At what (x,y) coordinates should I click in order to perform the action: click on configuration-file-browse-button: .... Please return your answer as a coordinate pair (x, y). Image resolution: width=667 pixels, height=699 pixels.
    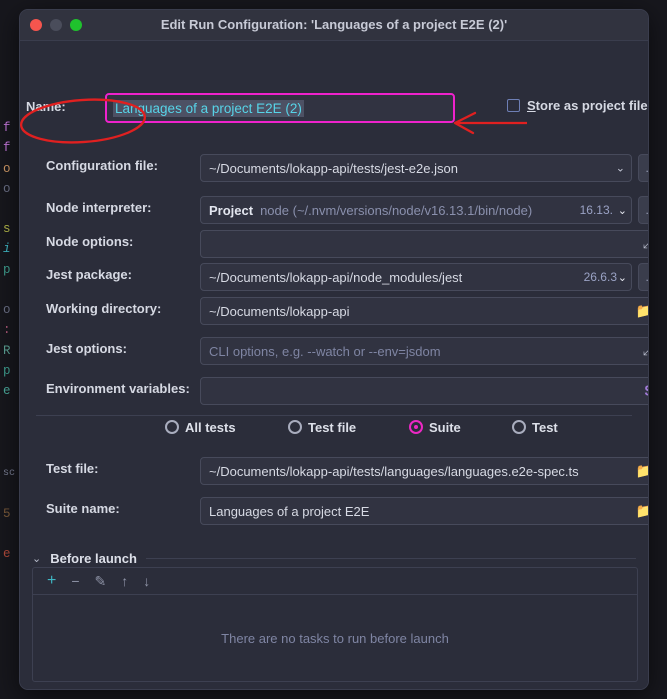
    Looking at the image, I should click on (643, 168).